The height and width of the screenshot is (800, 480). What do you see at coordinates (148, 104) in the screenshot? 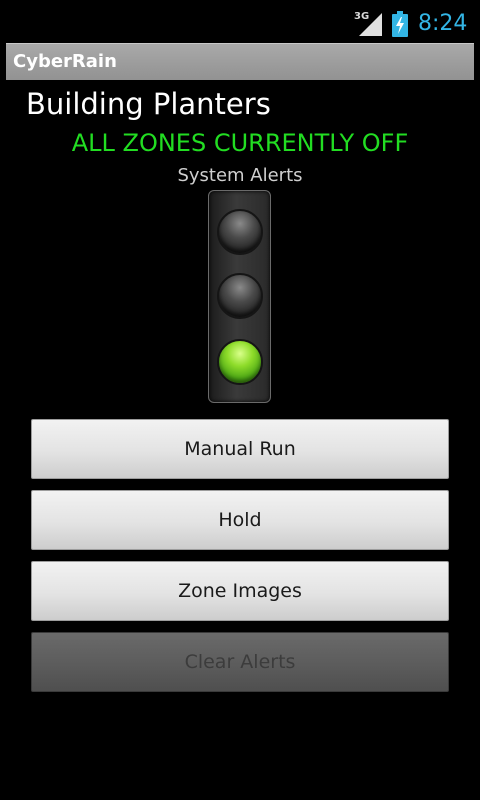
I see `location-title: Building Planters` at bounding box center [148, 104].